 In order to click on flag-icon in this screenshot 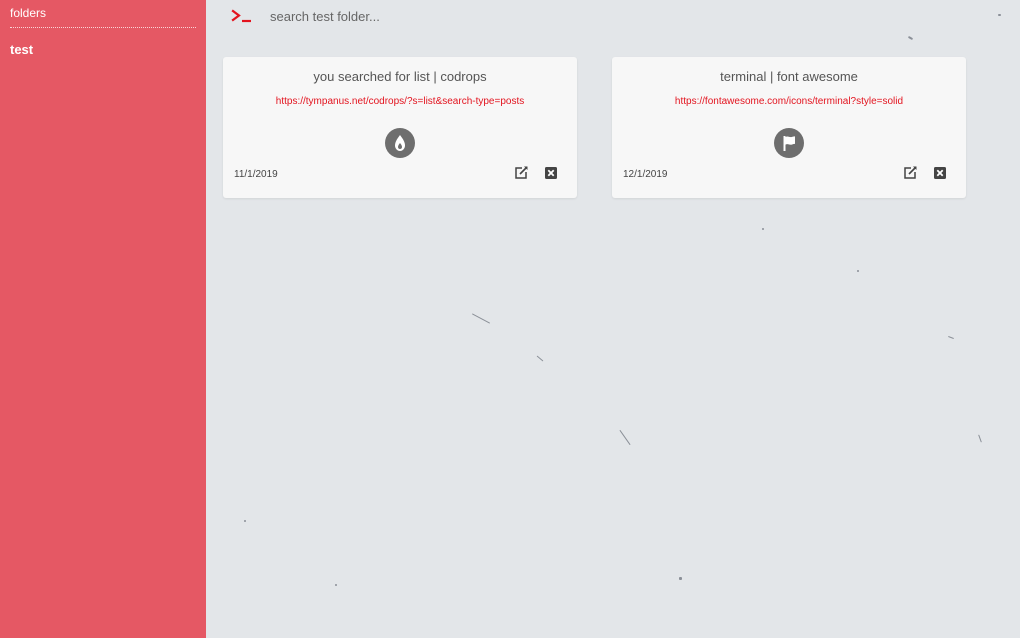, I will do `click(789, 143)`.